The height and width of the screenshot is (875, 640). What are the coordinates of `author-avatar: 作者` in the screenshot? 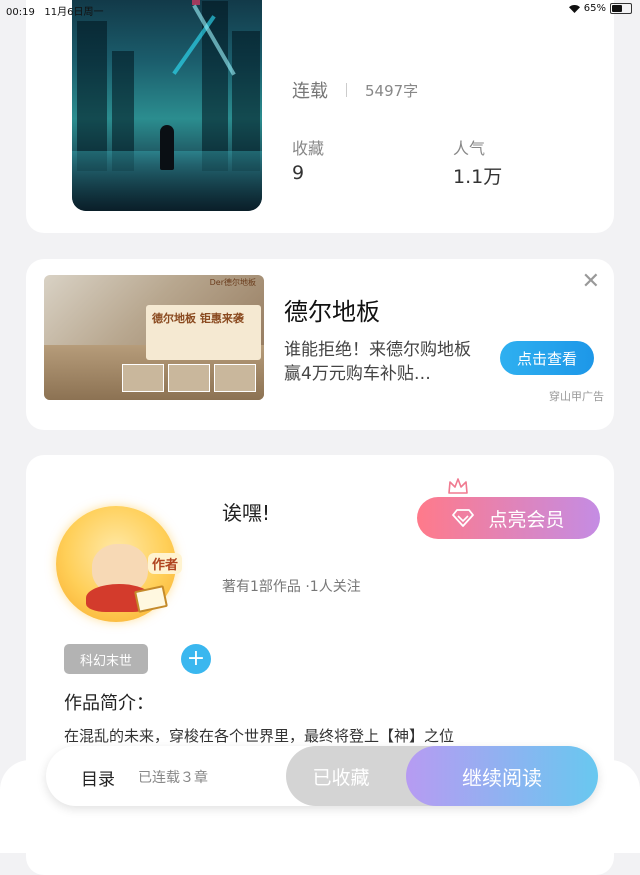 It's located at (119, 562).